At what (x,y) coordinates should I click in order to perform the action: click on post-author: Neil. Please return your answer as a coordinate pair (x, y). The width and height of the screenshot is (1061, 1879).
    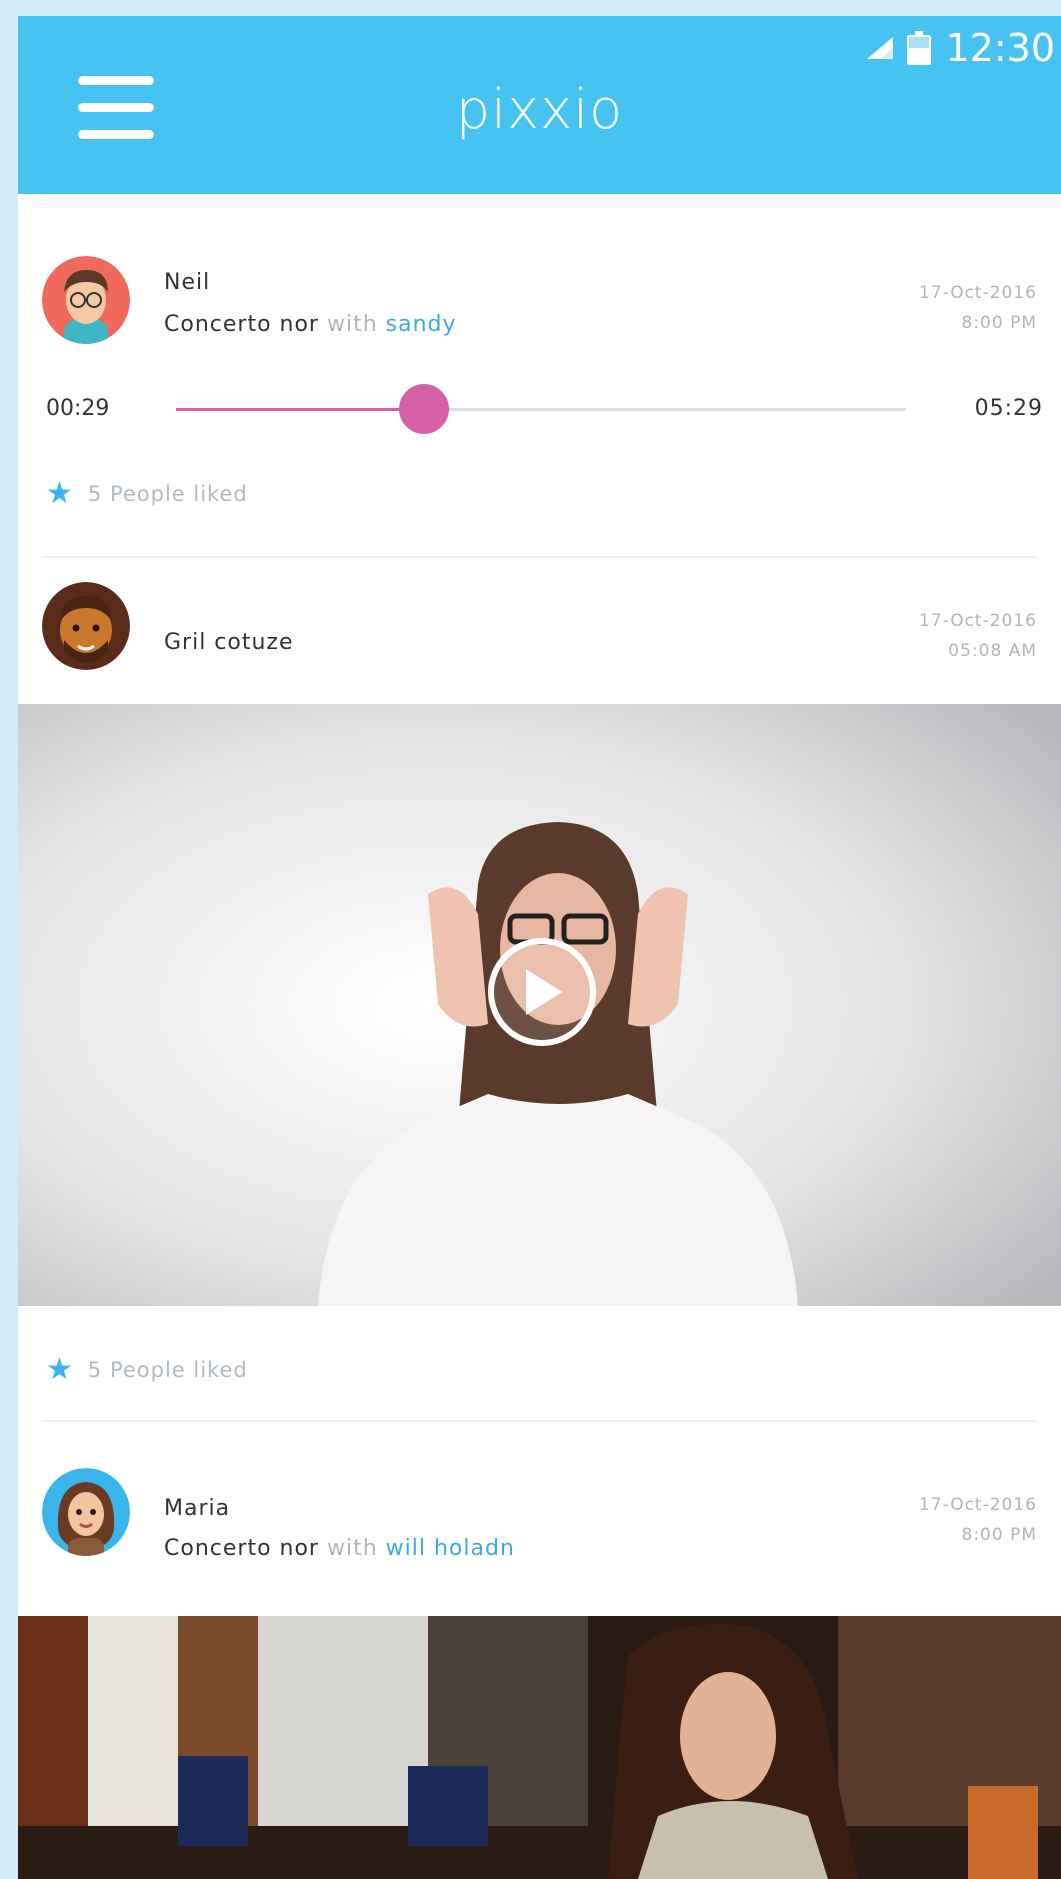
    Looking at the image, I should click on (187, 282).